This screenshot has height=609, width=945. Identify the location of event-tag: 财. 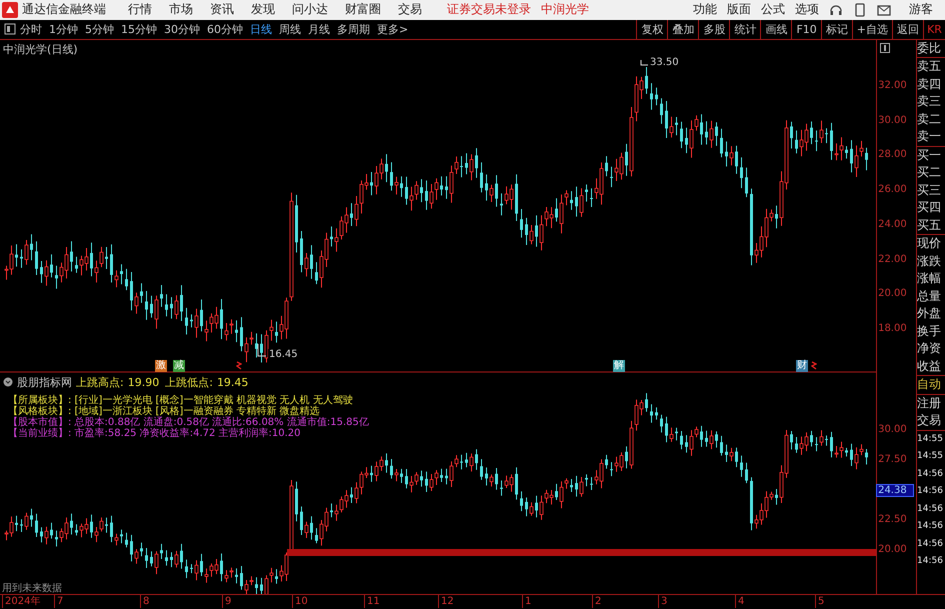
(802, 366).